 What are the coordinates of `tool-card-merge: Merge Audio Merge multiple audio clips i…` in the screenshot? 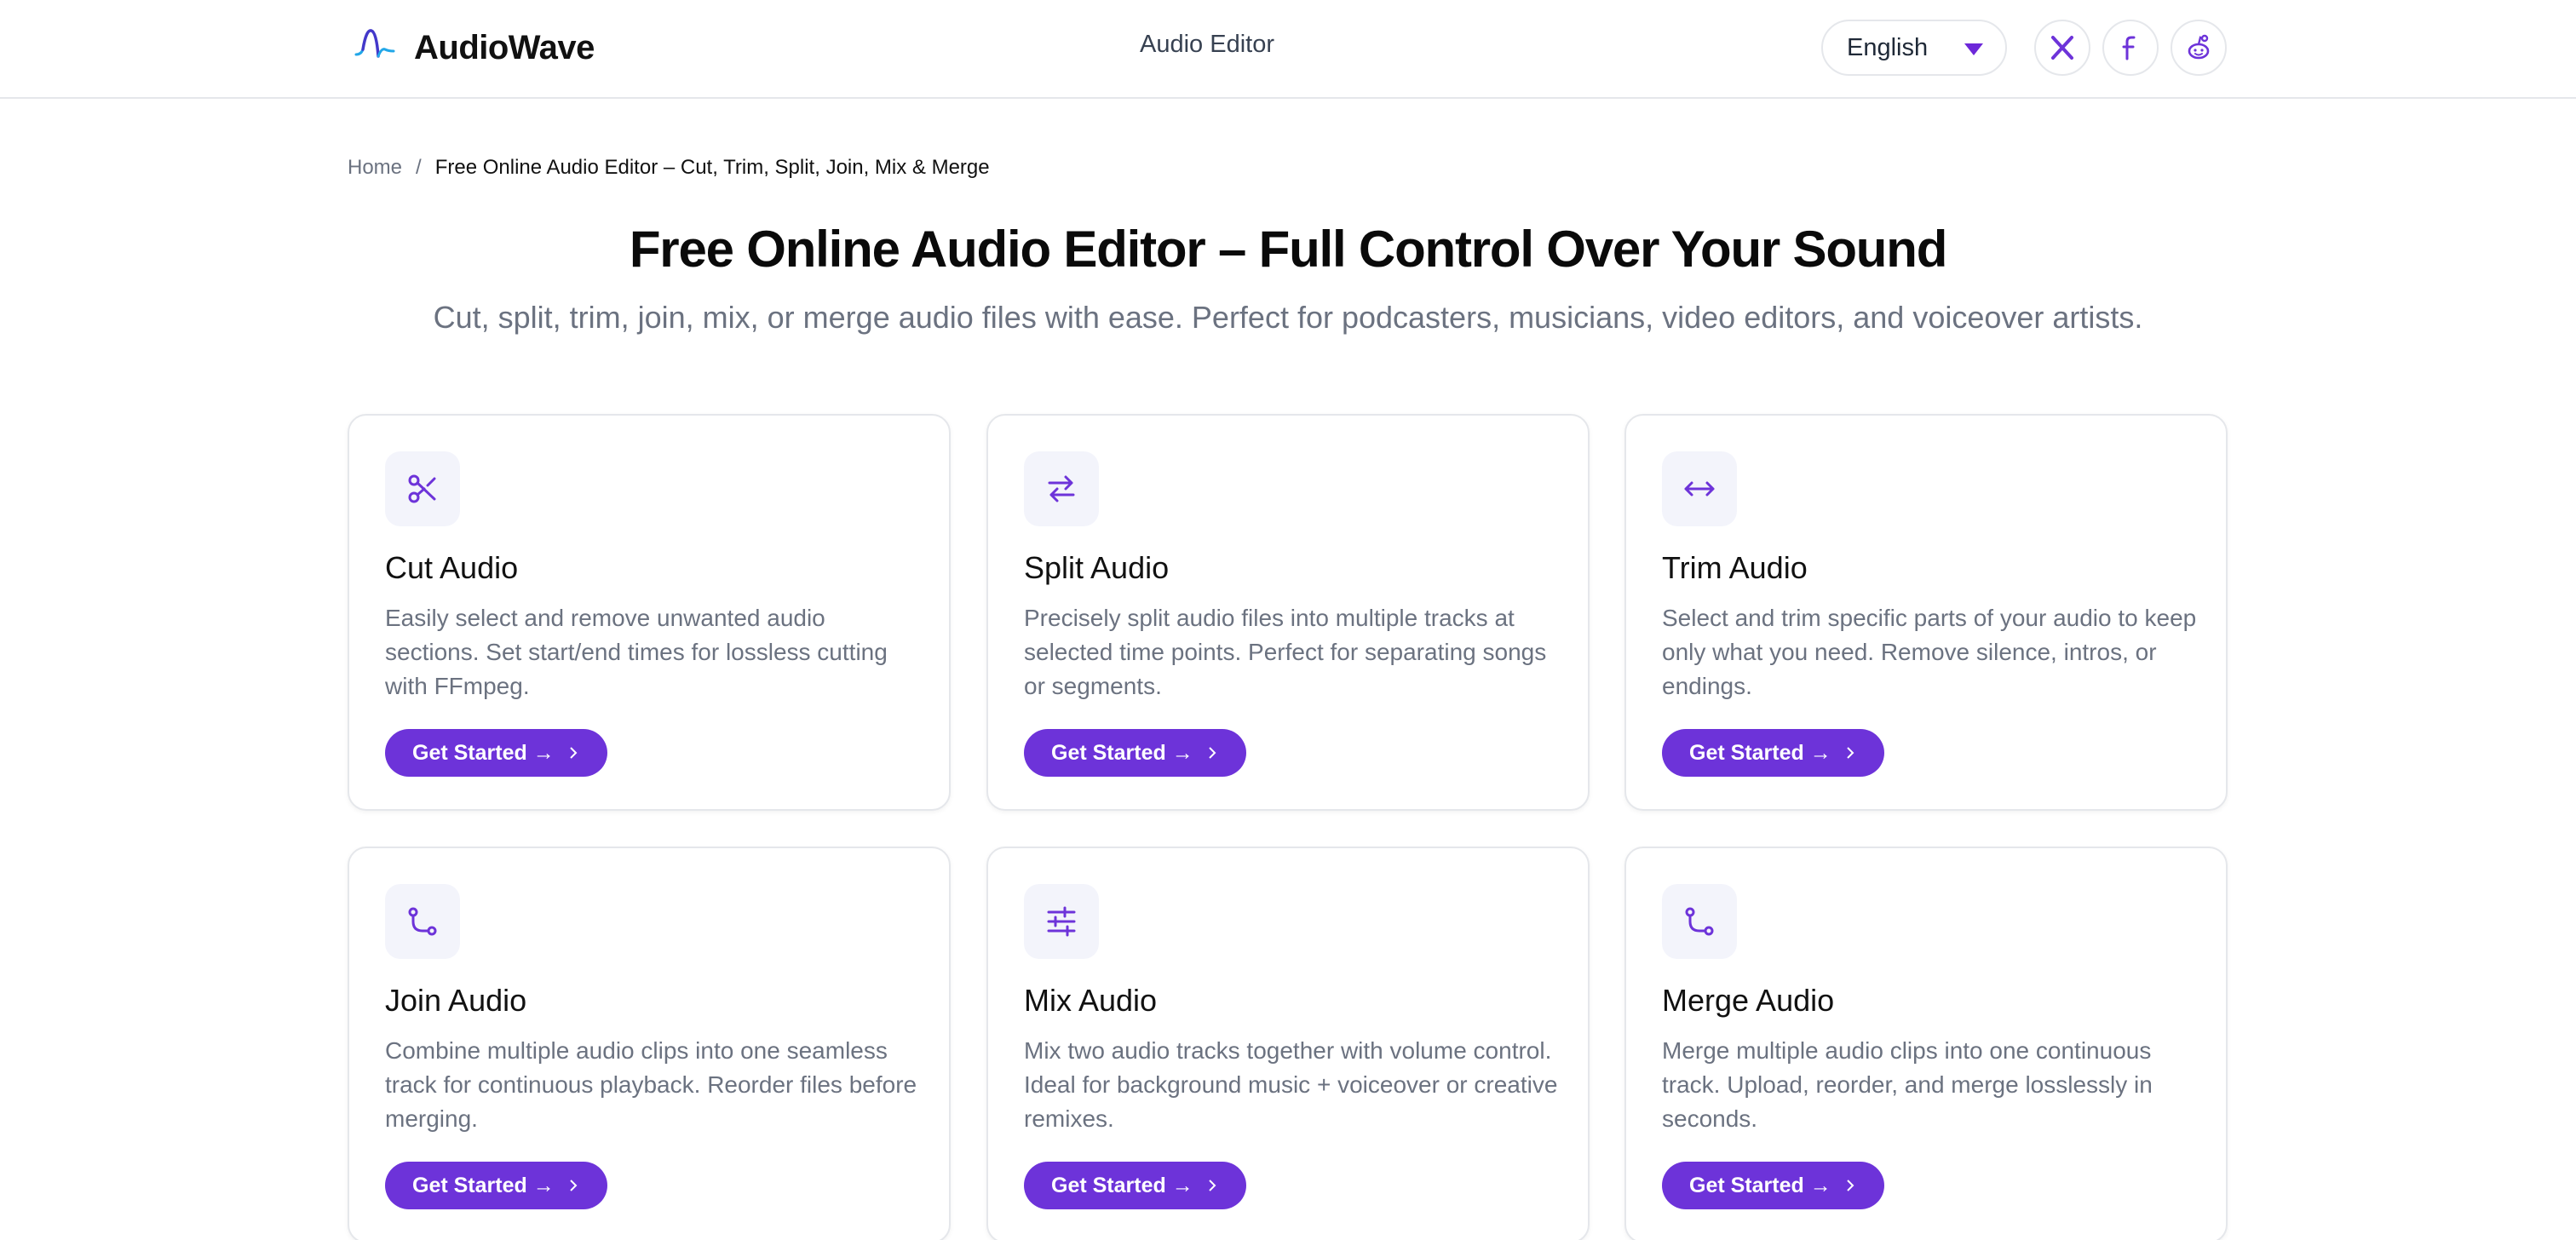 It's located at (1926, 1043).